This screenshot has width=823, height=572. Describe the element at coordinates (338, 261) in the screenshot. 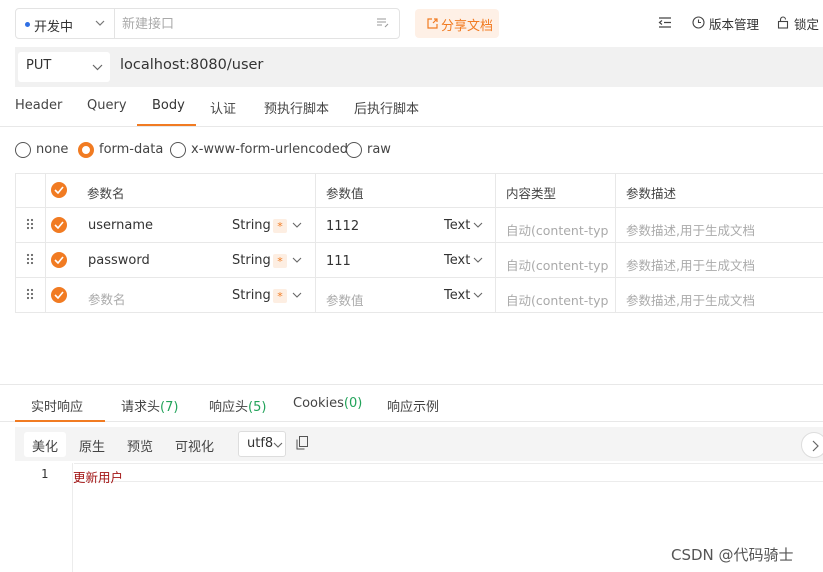

I see `param-value-input: 111` at that location.